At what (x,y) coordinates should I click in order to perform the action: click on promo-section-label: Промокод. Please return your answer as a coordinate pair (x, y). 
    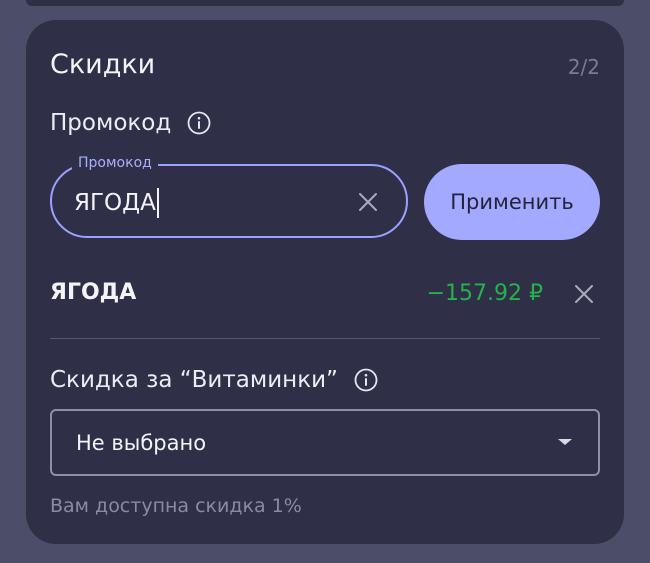
    Looking at the image, I should click on (111, 123).